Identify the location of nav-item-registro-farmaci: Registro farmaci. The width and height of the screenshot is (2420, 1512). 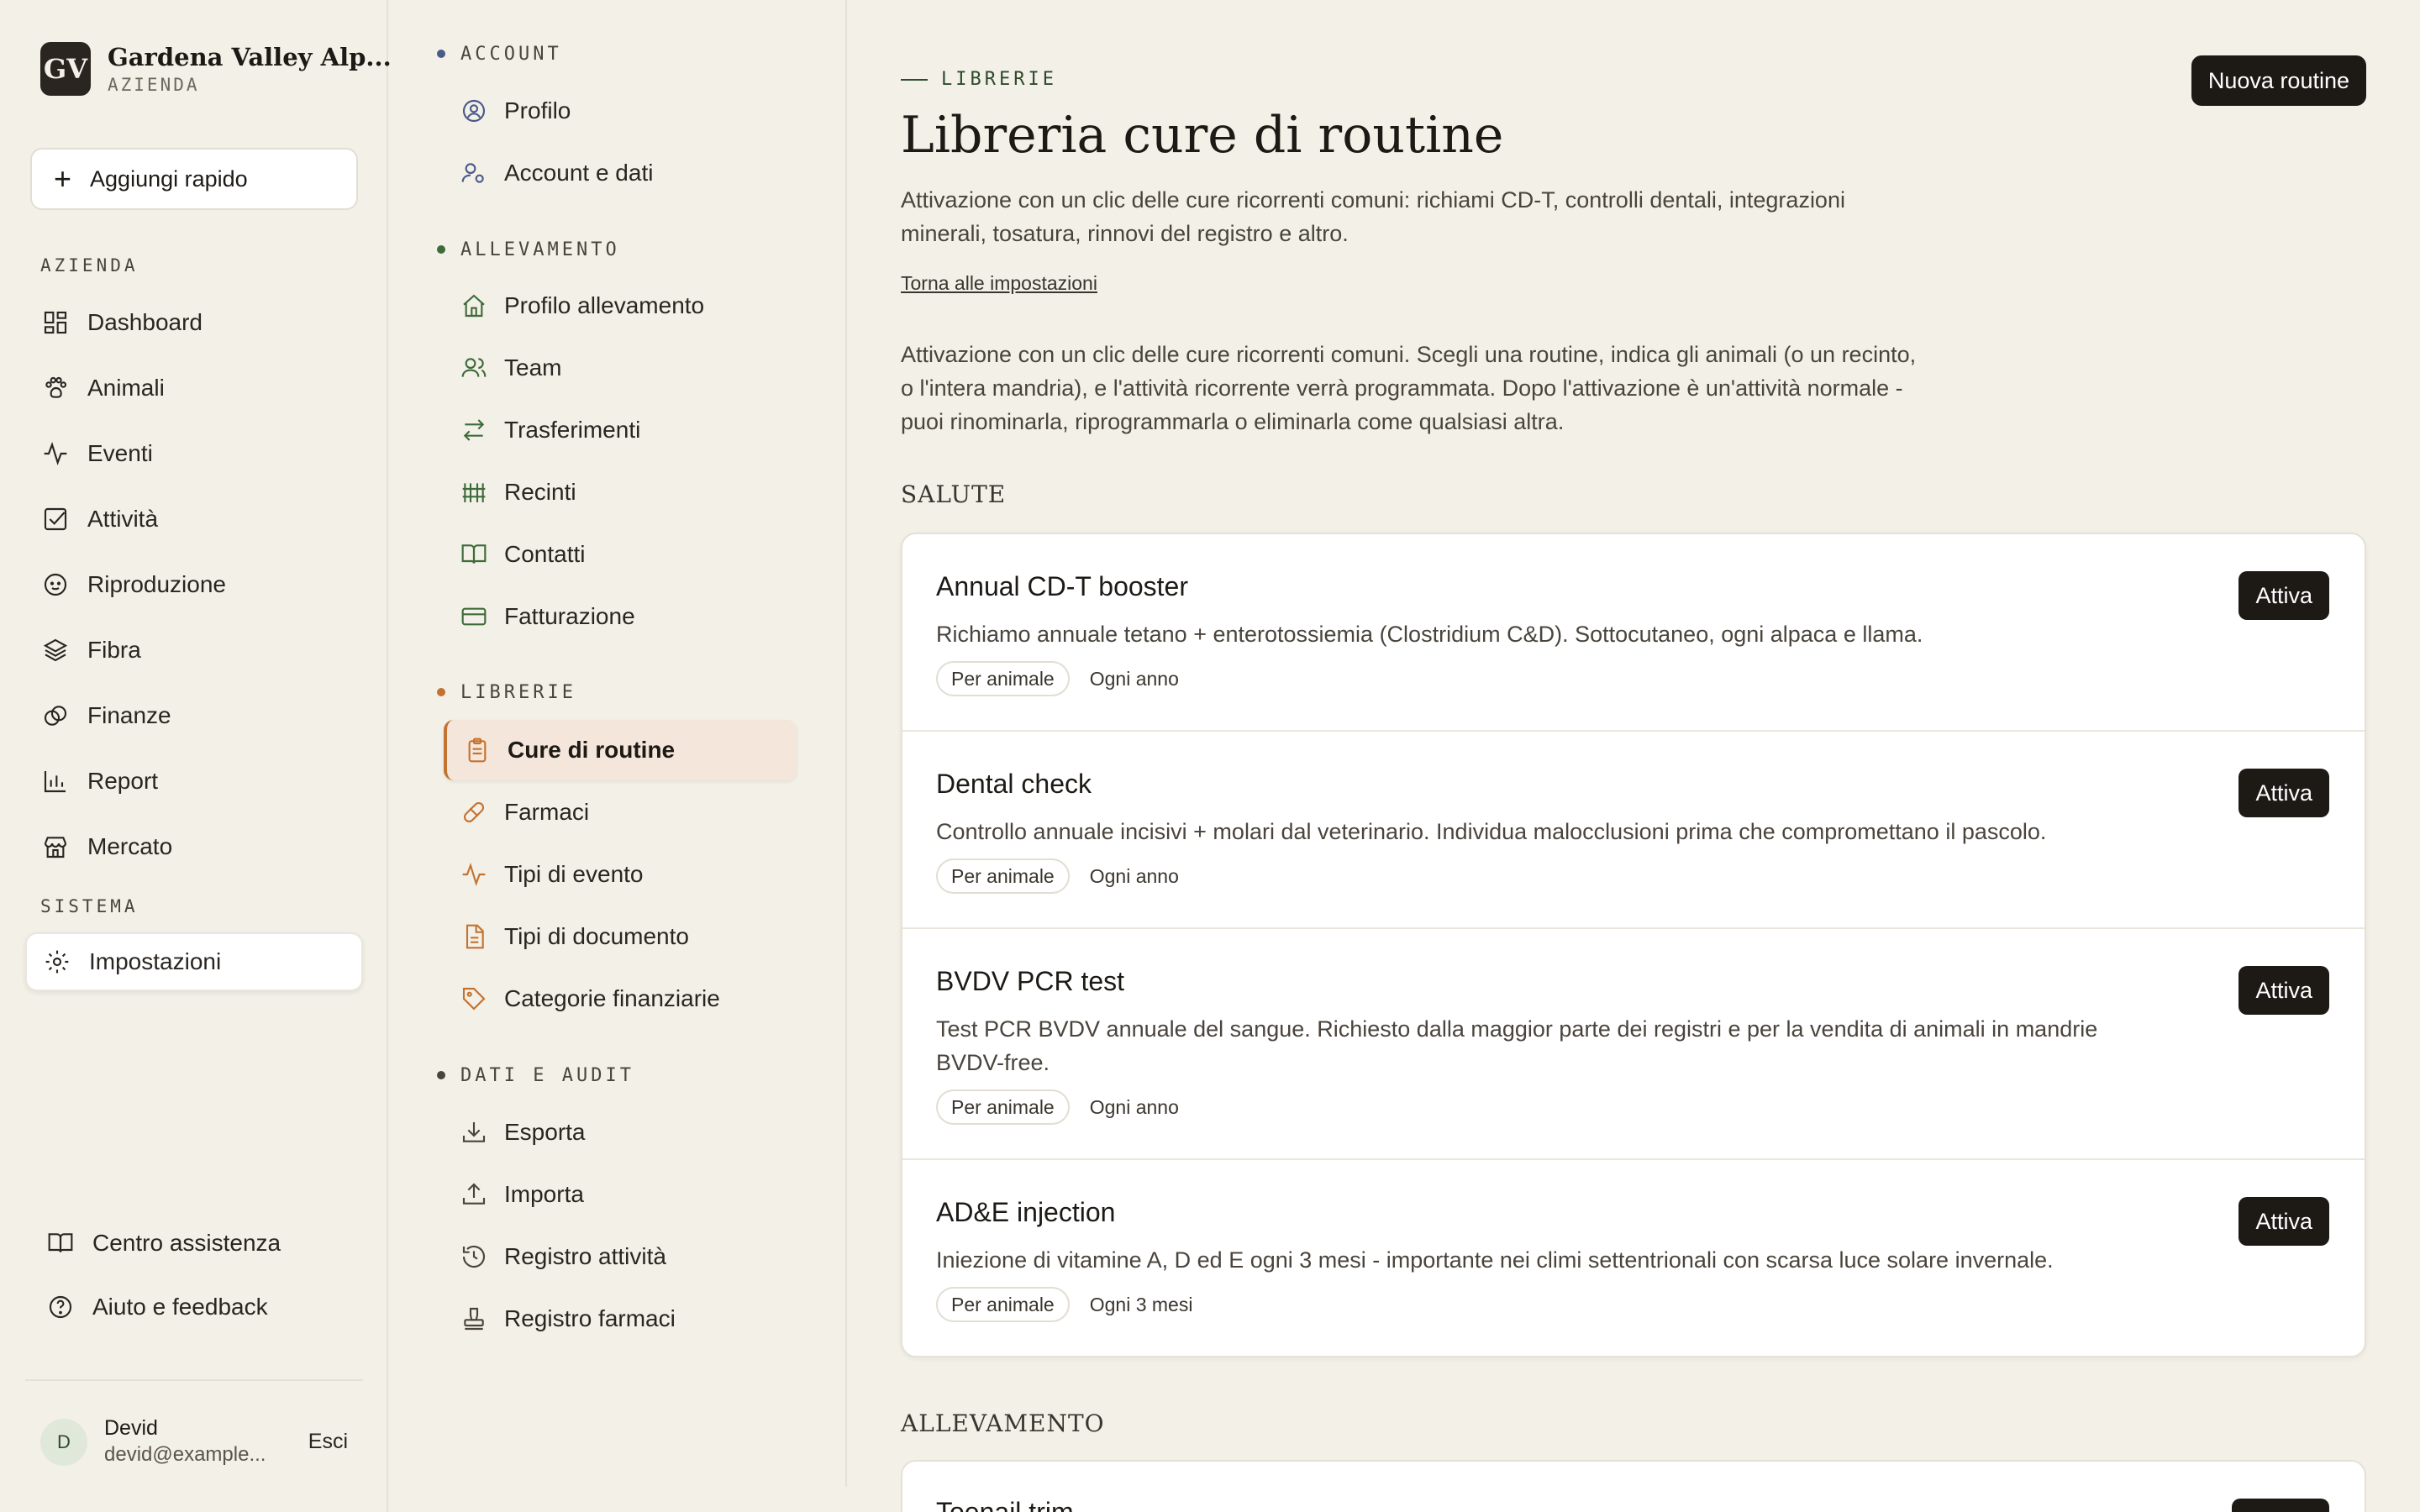
(620, 1319).